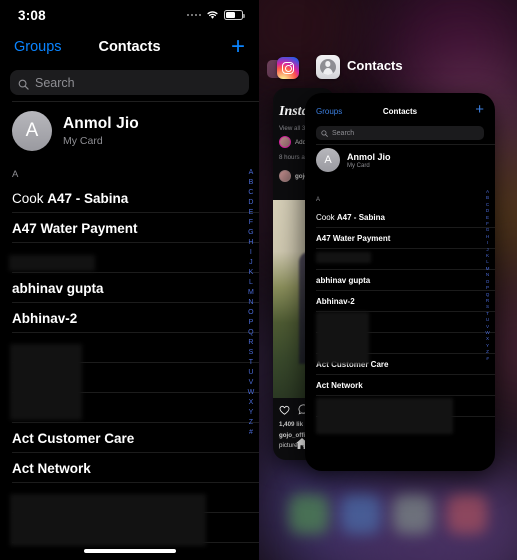 Image resolution: width=517 pixels, height=560 pixels. I want to click on index-letter: B, so click(251, 183).